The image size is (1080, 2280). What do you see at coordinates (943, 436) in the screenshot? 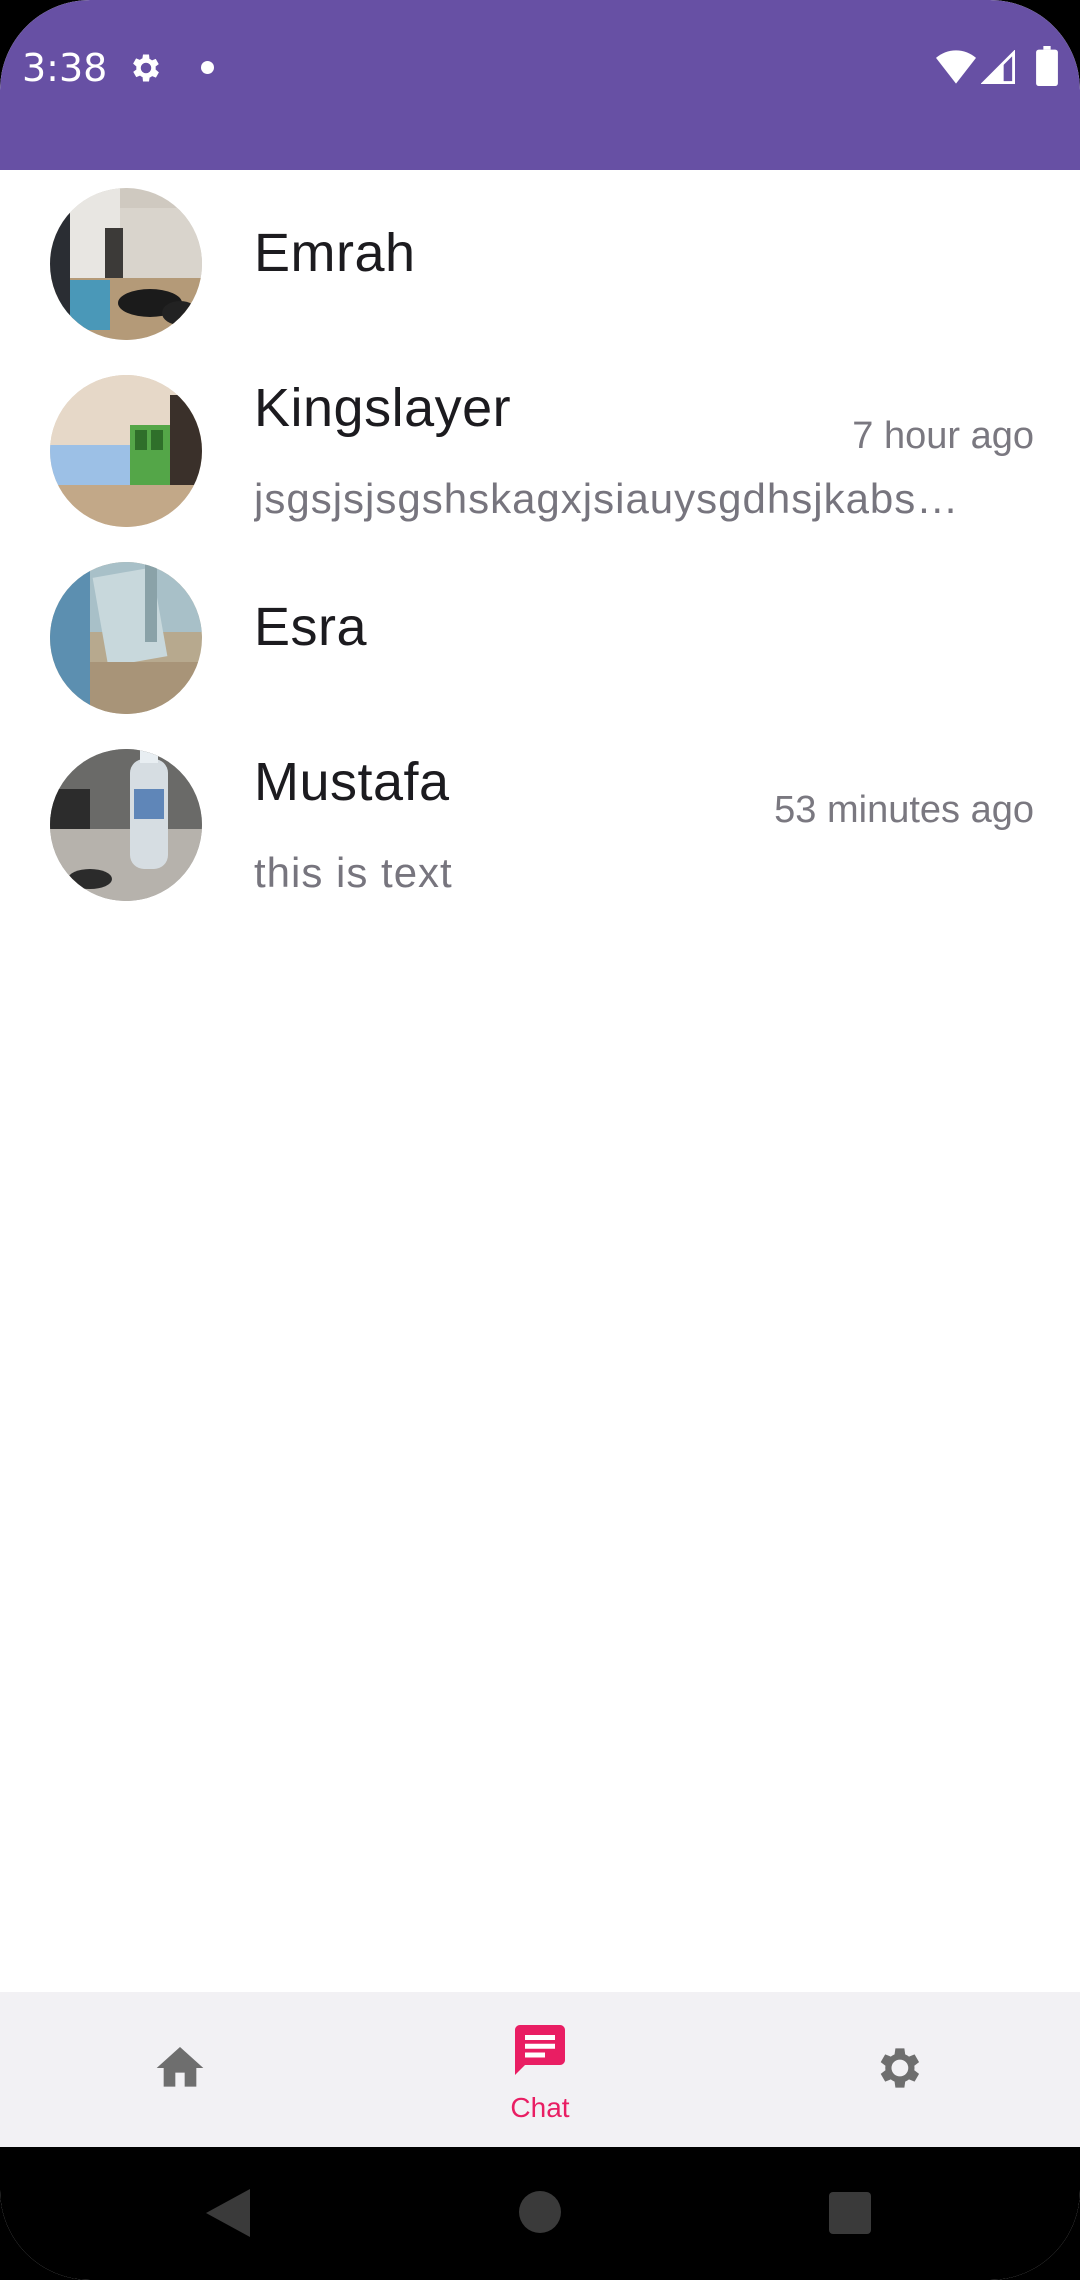
I see `chat-timestamp: 7 hour ago` at bounding box center [943, 436].